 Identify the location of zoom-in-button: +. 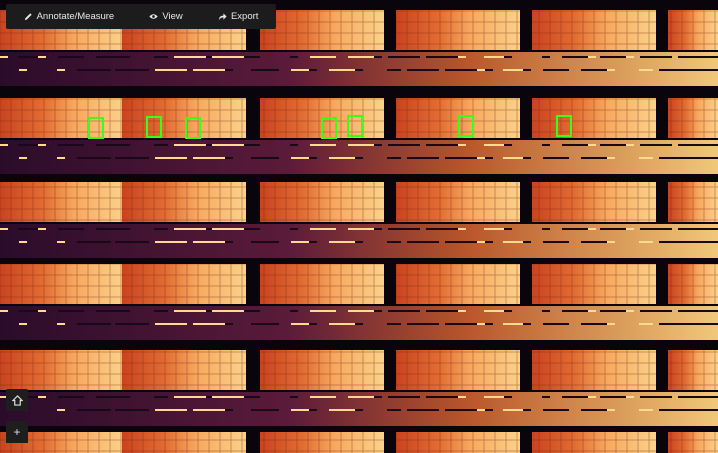
(17, 432).